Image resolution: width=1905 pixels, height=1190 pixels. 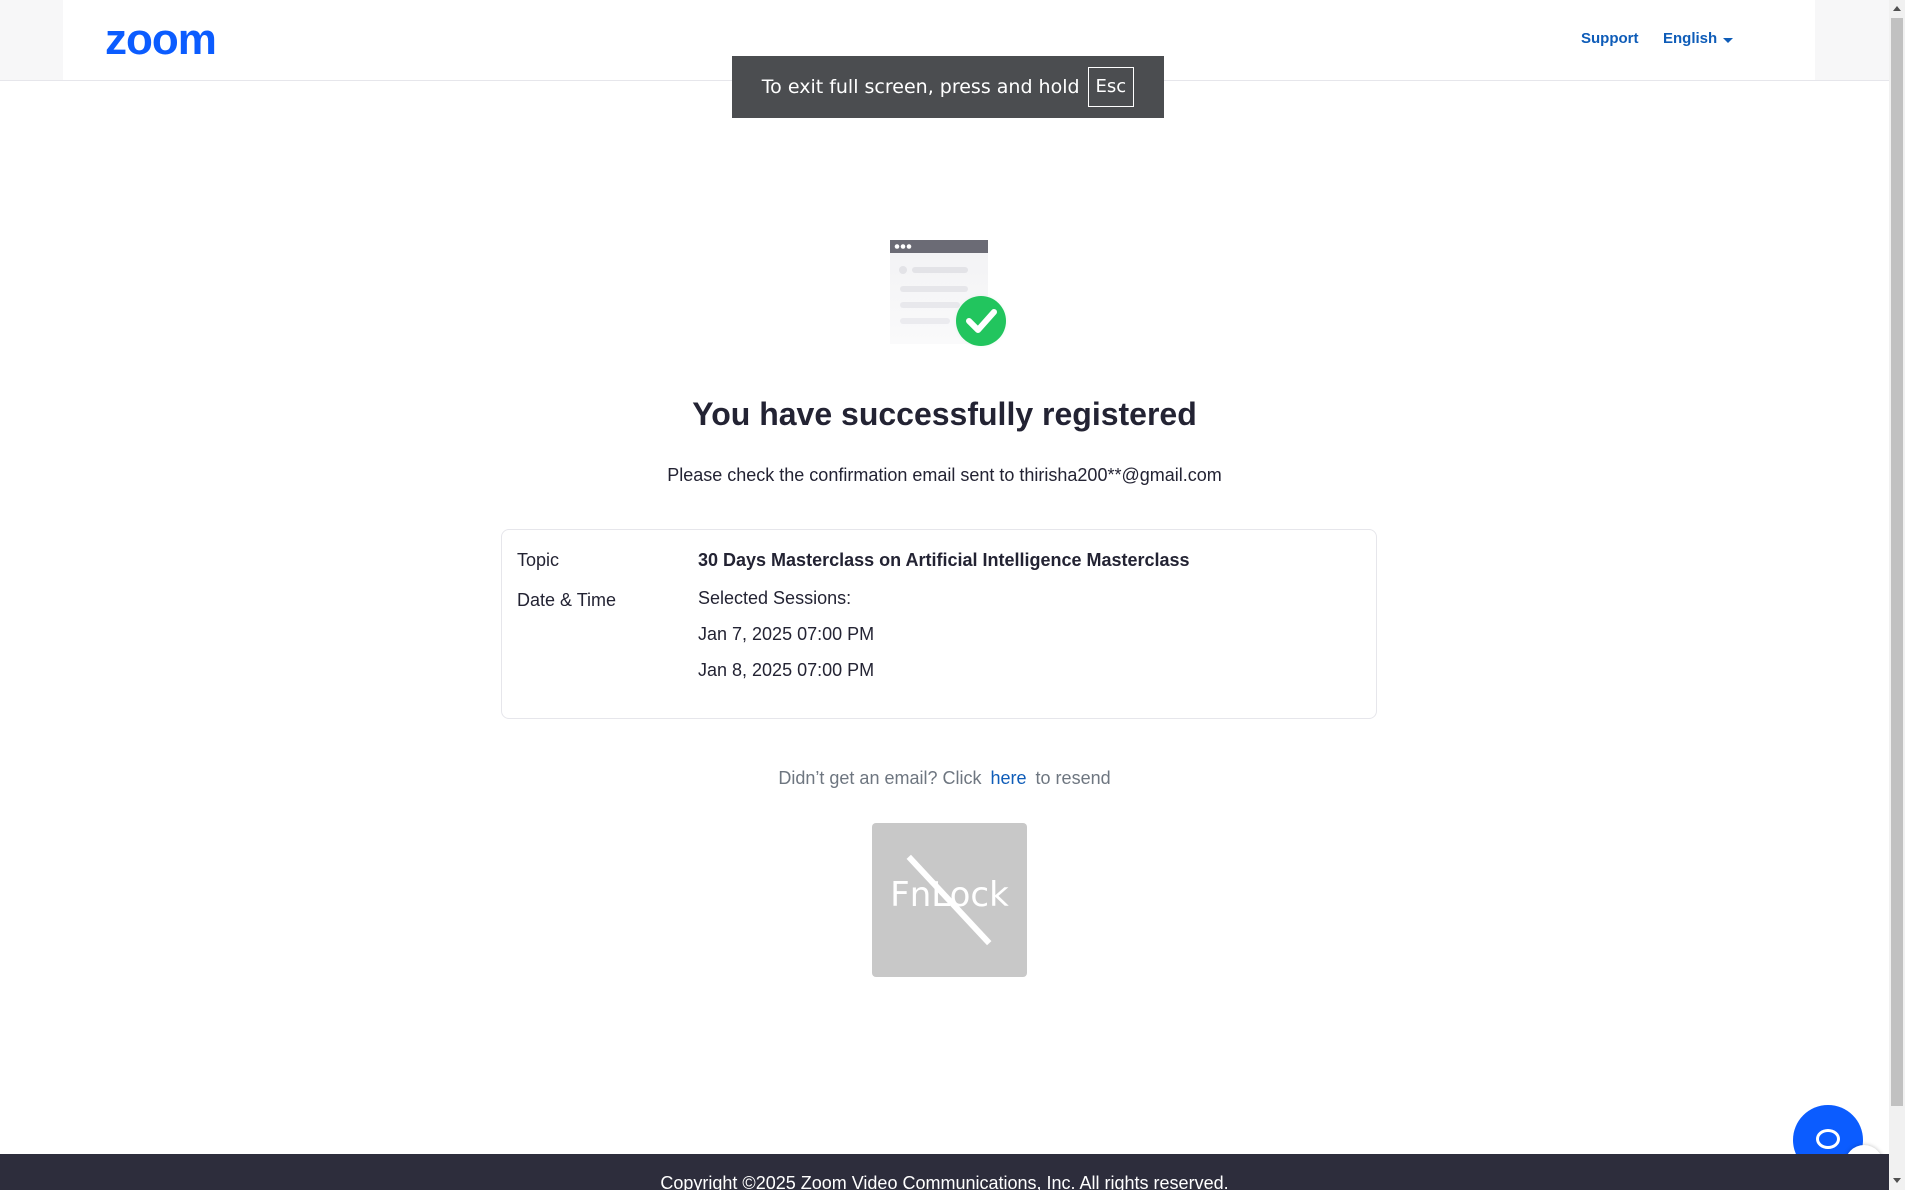 What do you see at coordinates (1728, 40) in the screenshot?
I see `caret-down-icon` at bounding box center [1728, 40].